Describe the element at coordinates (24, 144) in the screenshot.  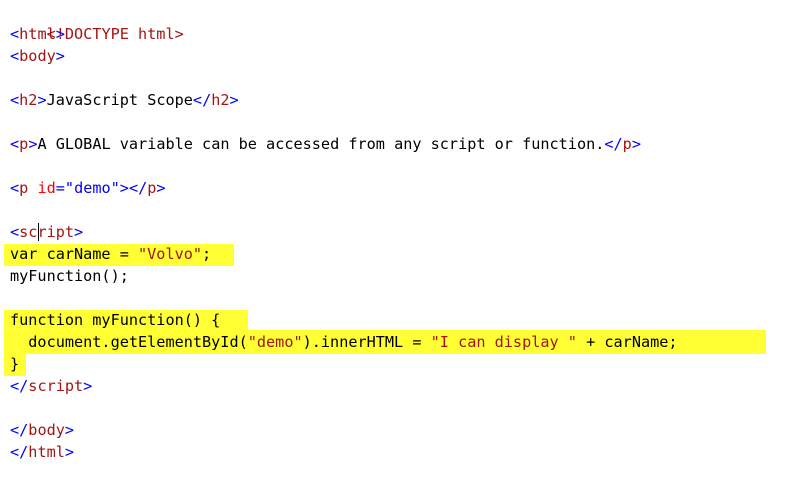
I see `p-open-tag: p` at that location.